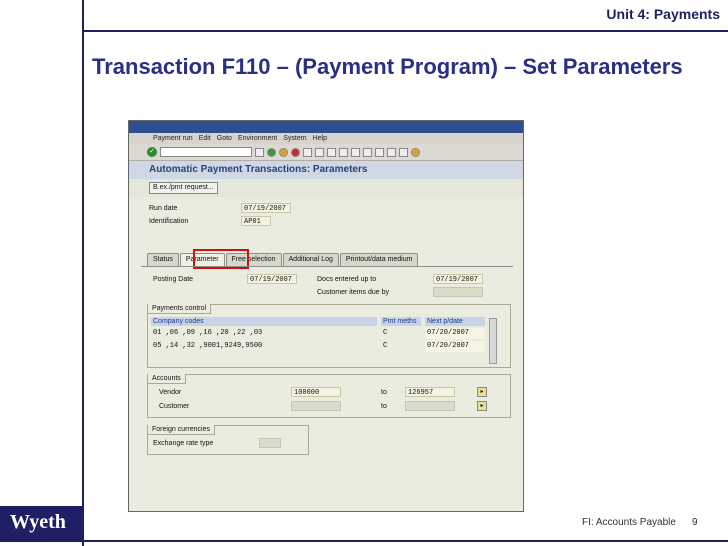  Describe the element at coordinates (367, 152) in the screenshot. I see `next-page-icon` at that location.